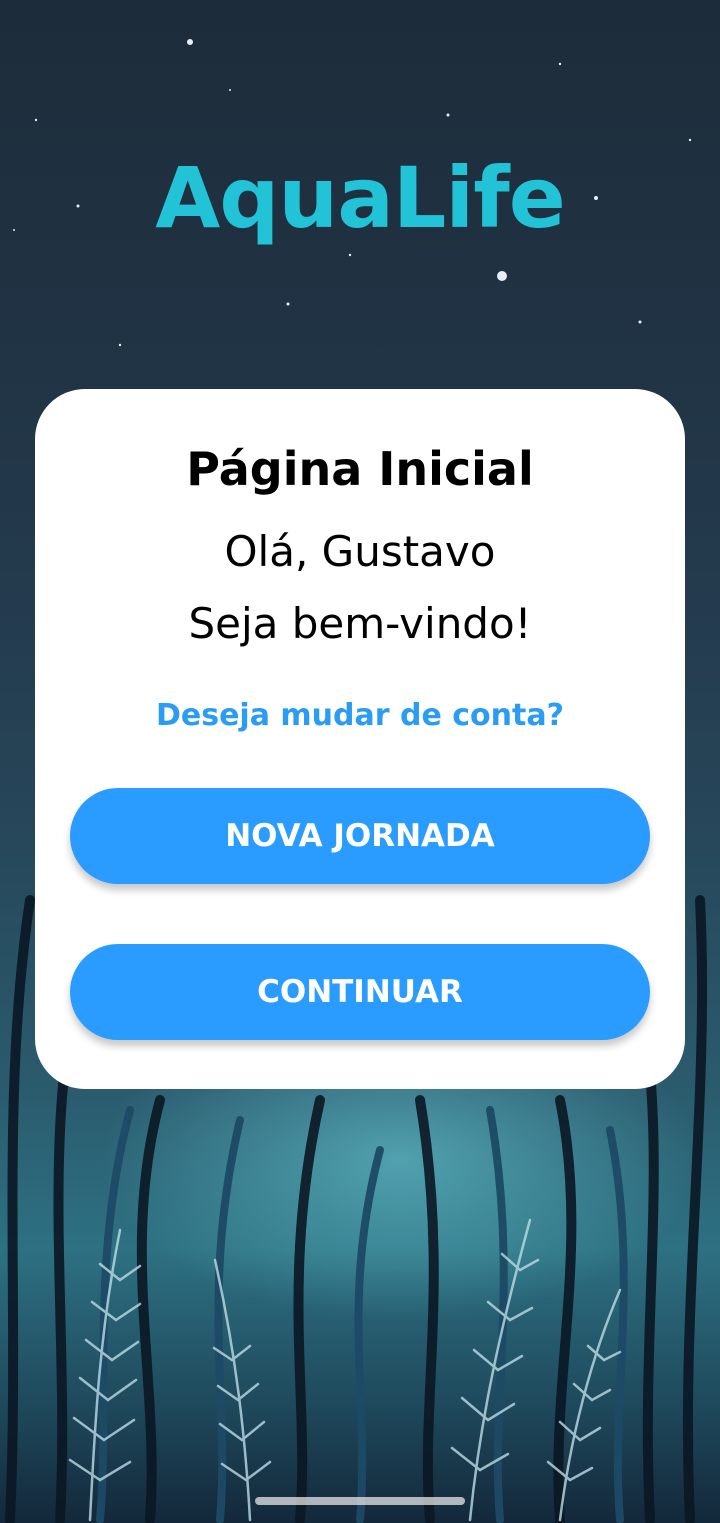  I want to click on welcome-text: Seja bem-vindo!, so click(360, 623).